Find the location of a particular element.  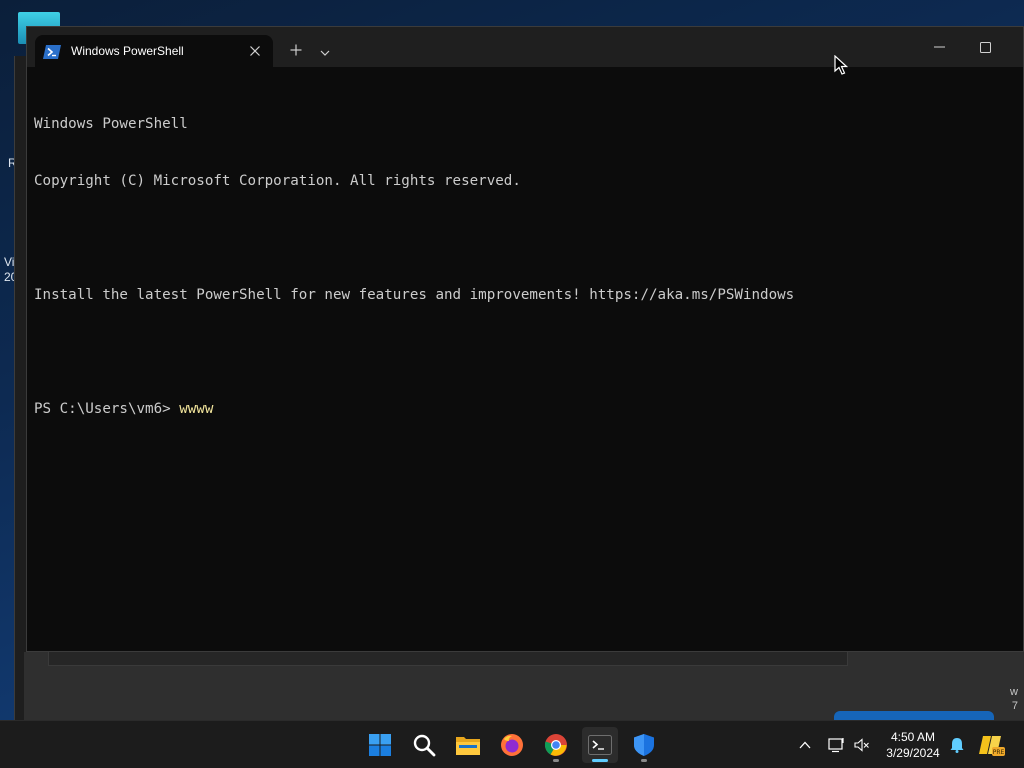

clock-date: 3/29/2024 is located at coordinates (913, 753).